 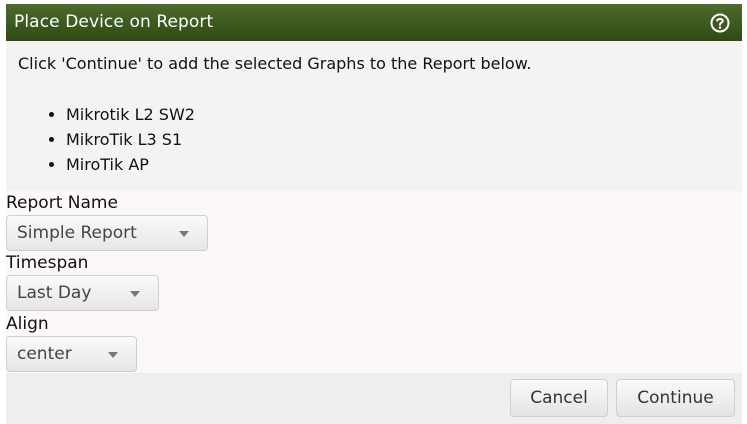 I want to click on align-label: Align, so click(x=27, y=324).